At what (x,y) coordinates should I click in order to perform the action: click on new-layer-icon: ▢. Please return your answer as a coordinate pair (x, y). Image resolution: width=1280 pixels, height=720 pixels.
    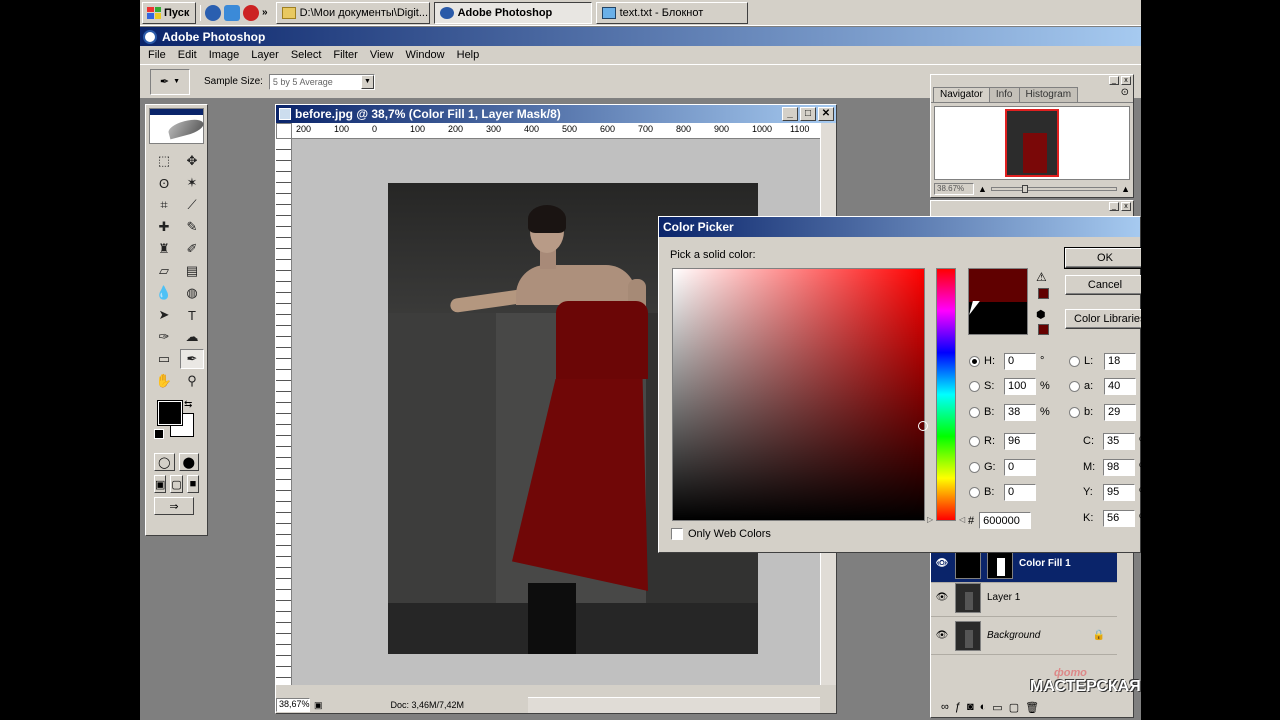
    Looking at the image, I should click on (1014, 707).